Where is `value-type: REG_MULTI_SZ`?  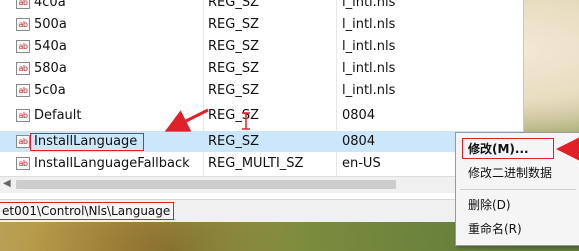 value-type: REG_MULTI_SZ is located at coordinates (256, 163).